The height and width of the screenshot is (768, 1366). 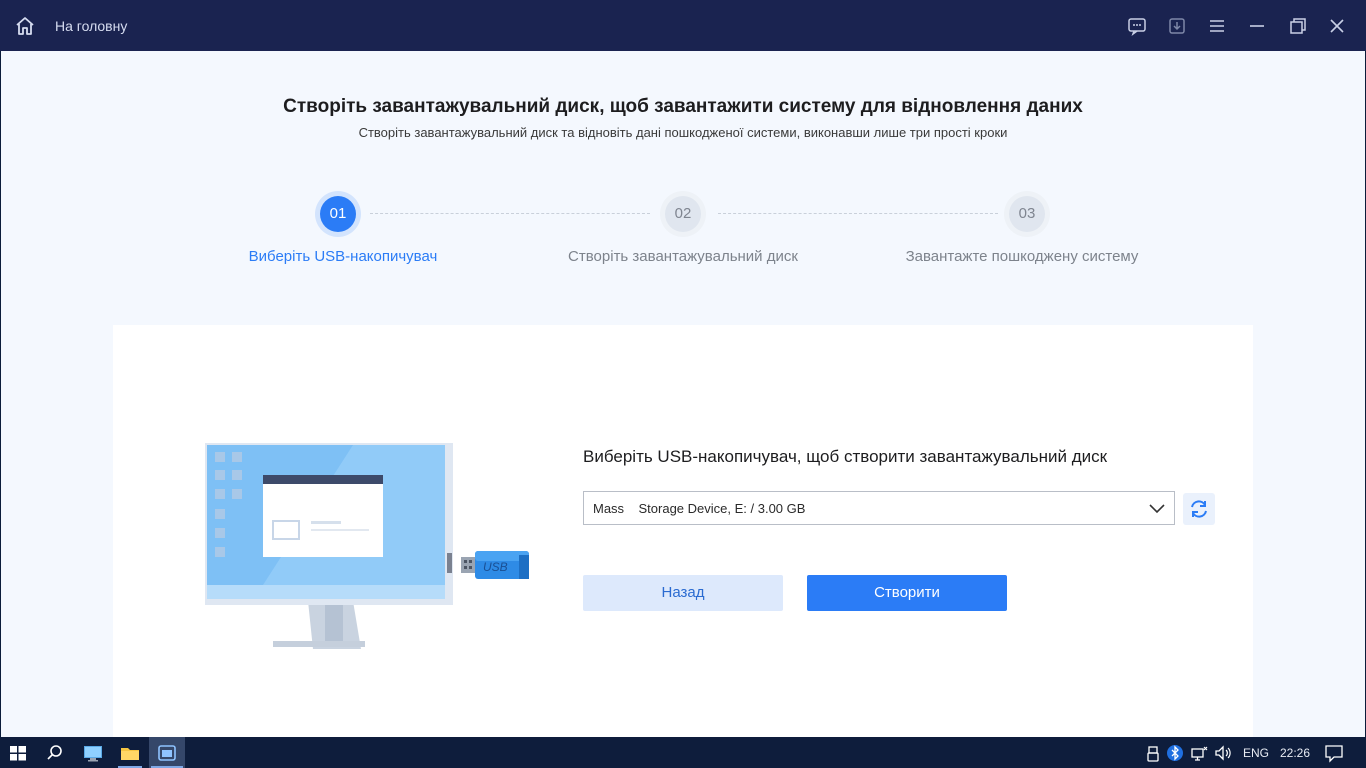 What do you see at coordinates (338, 214) in the screenshot?
I see `step-1-badge: 01` at bounding box center [338, 214].